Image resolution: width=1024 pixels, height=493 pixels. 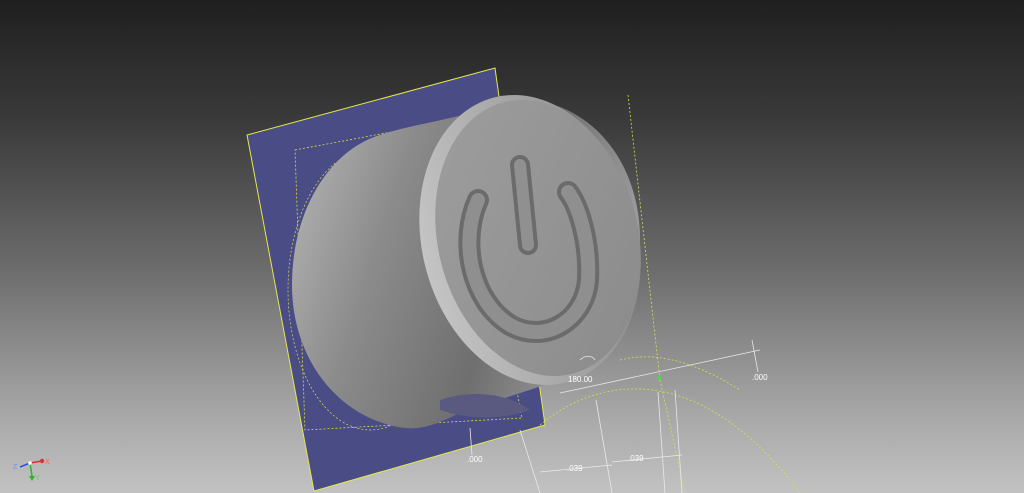 What do you see at coordinates (580, 379) in the screenshot?
I see `dimension-angle: 180.00` at bounding box center [580, 379].